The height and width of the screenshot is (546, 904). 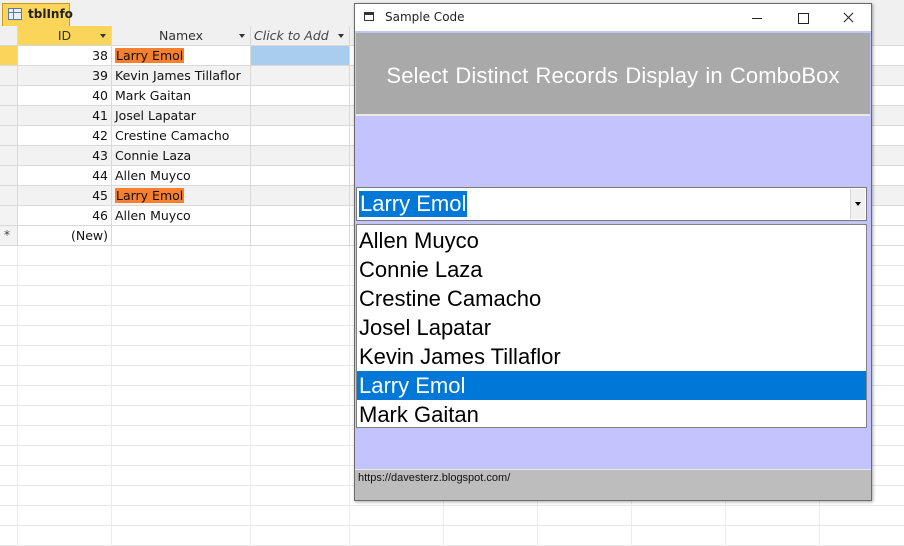 I want to click on app-window-icon, so click(x=369, y=16).